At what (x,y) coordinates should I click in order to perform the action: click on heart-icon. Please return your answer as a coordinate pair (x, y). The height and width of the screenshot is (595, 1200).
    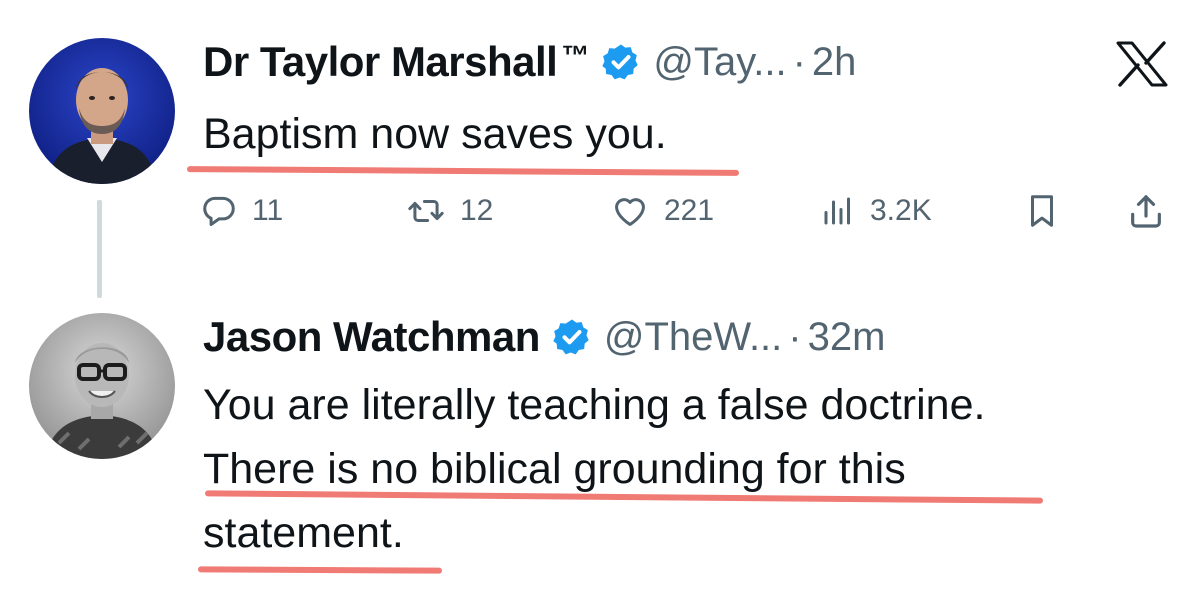
    Looking at the image, I should click on (630, 212).